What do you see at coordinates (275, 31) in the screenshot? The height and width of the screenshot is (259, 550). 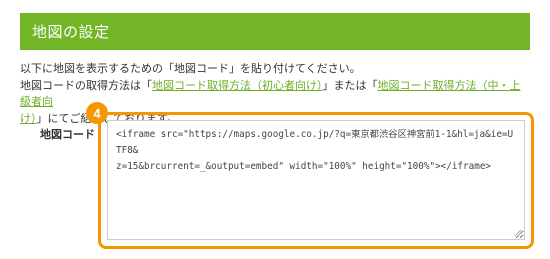 I see `section-header: 地図の設定` at bounding box center [275, 31].